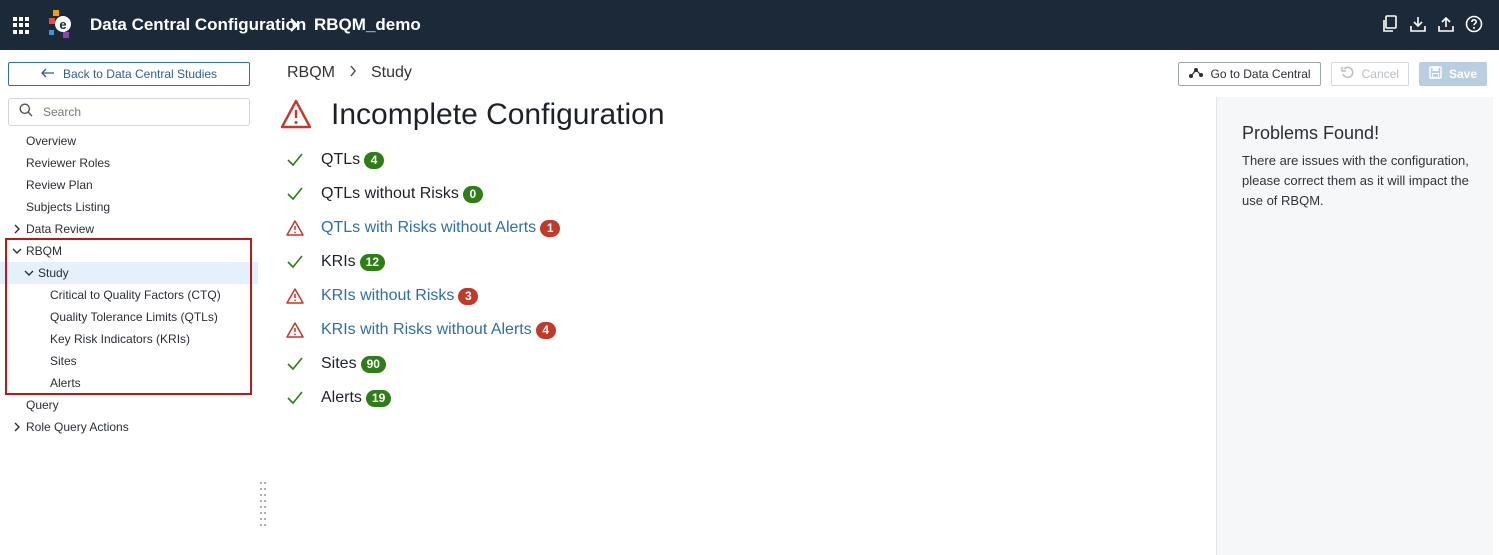 The image size is (1499, 555). I want to click on check-label: Sites, so click(339, 363).